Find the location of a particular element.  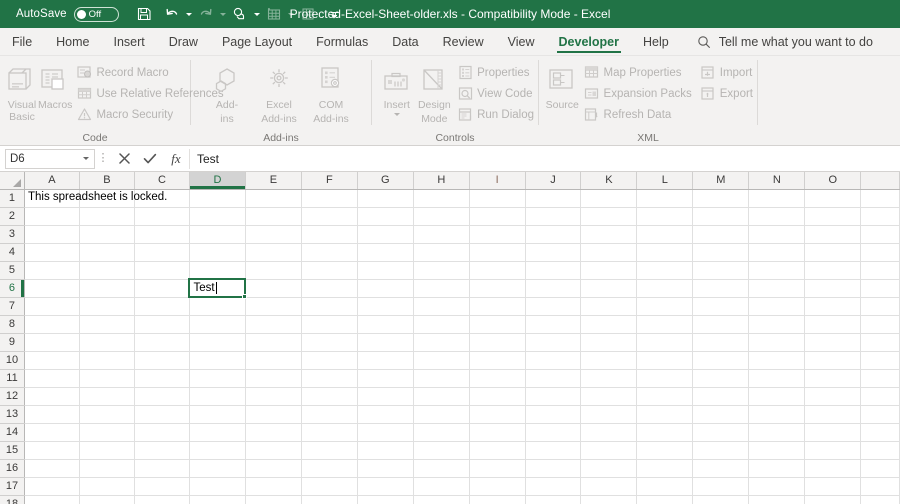

cell-H17 is located at coordinates (441, 486).